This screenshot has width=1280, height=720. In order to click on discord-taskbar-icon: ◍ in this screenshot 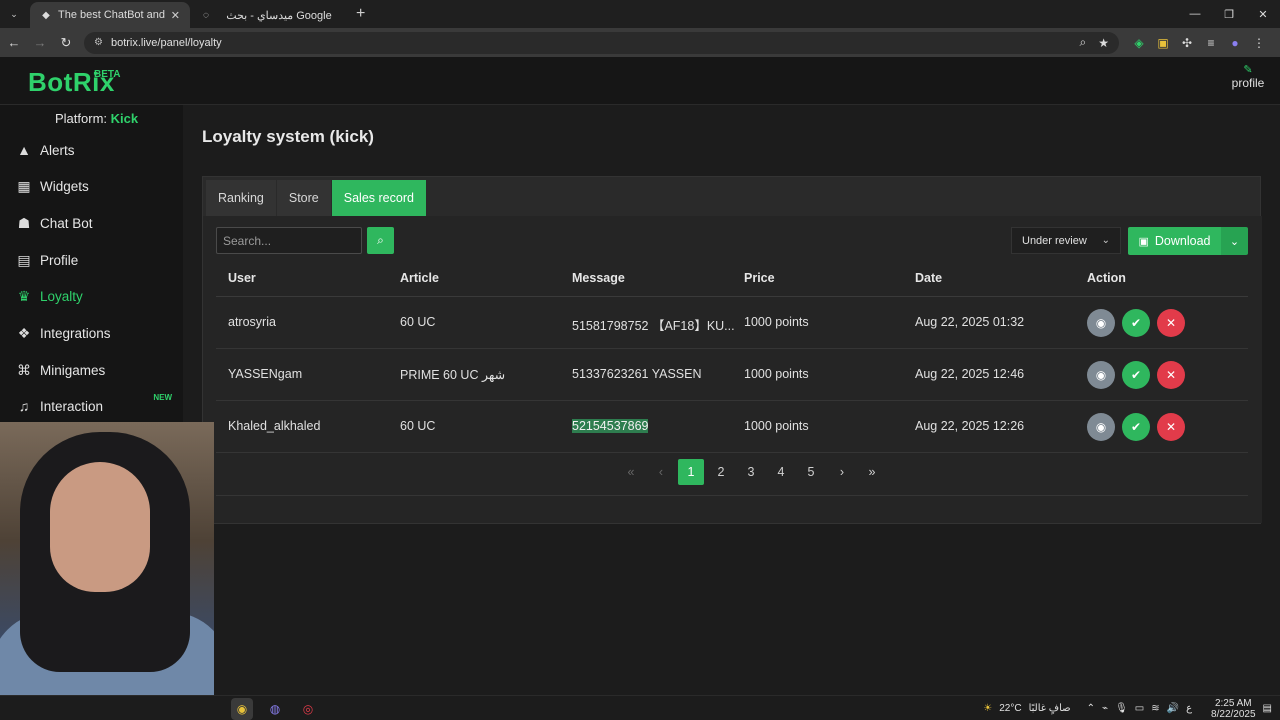, I will do `click(275, 709)`.